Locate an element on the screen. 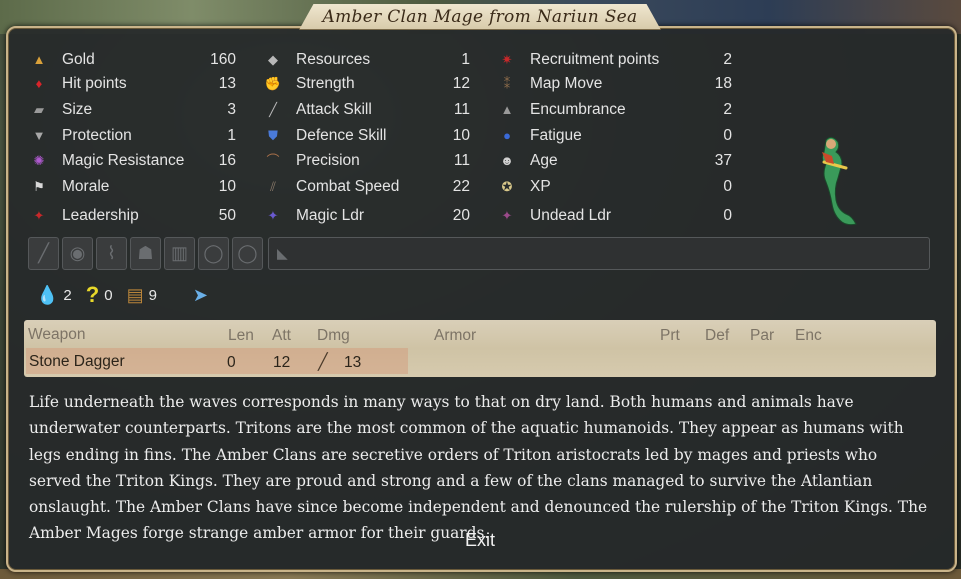 The width and height of the screenshot is (961, 579). star-icon: ✪ is located at coordinates (507, 186).